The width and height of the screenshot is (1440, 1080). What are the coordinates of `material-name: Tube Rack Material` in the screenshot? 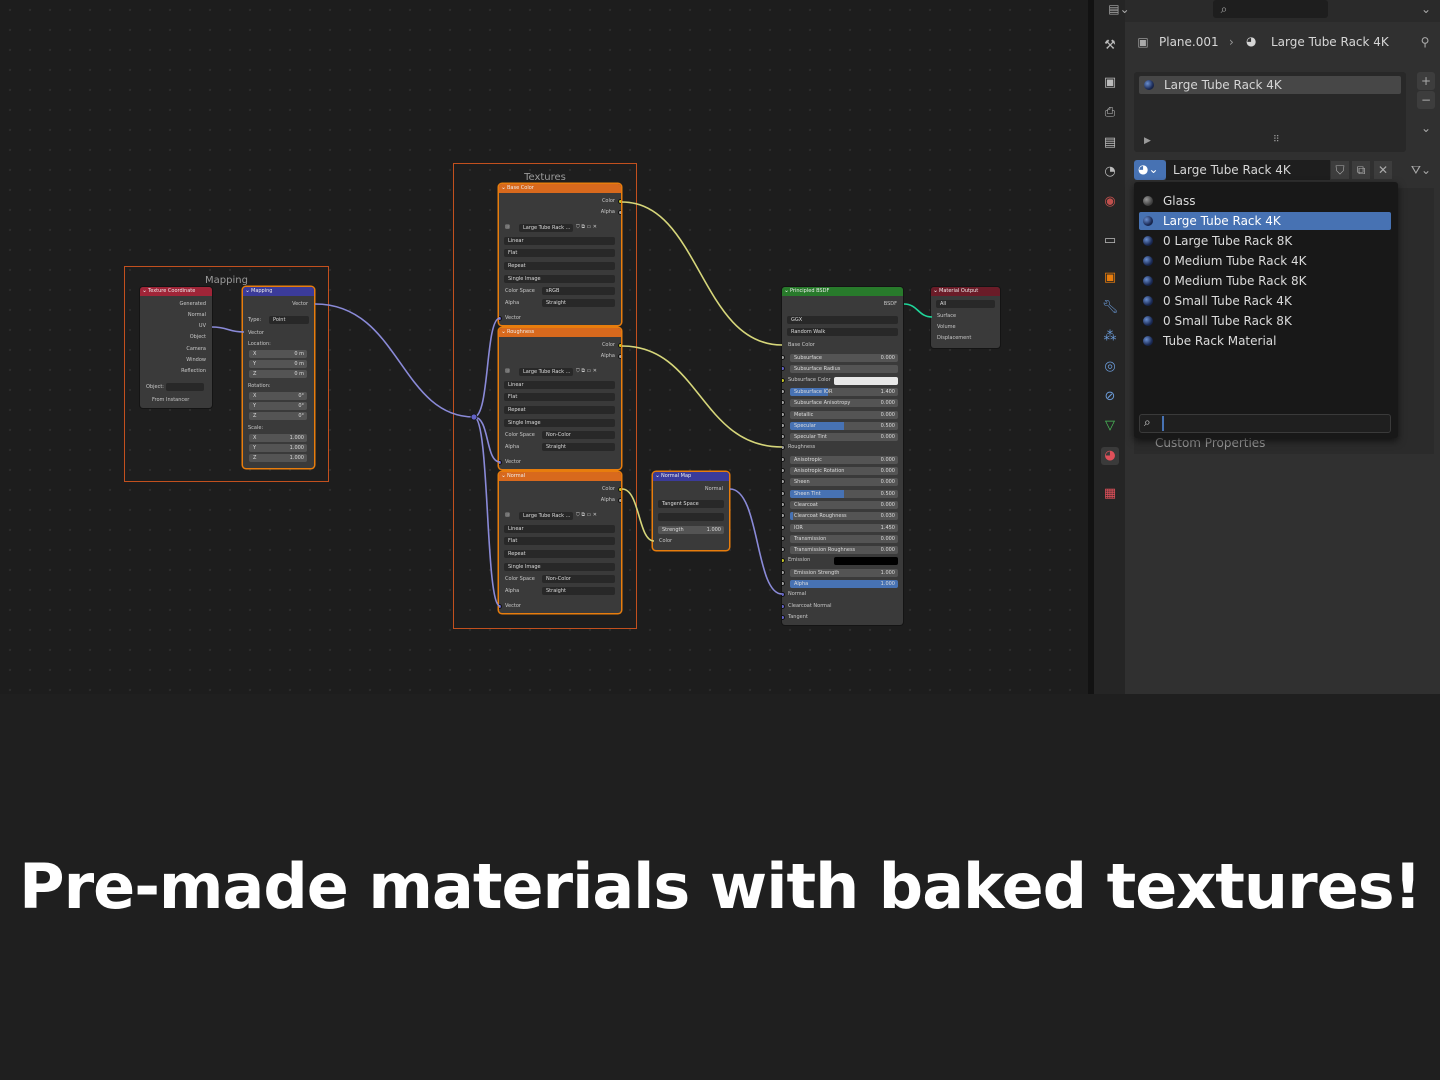 It's located at (1220, 341).